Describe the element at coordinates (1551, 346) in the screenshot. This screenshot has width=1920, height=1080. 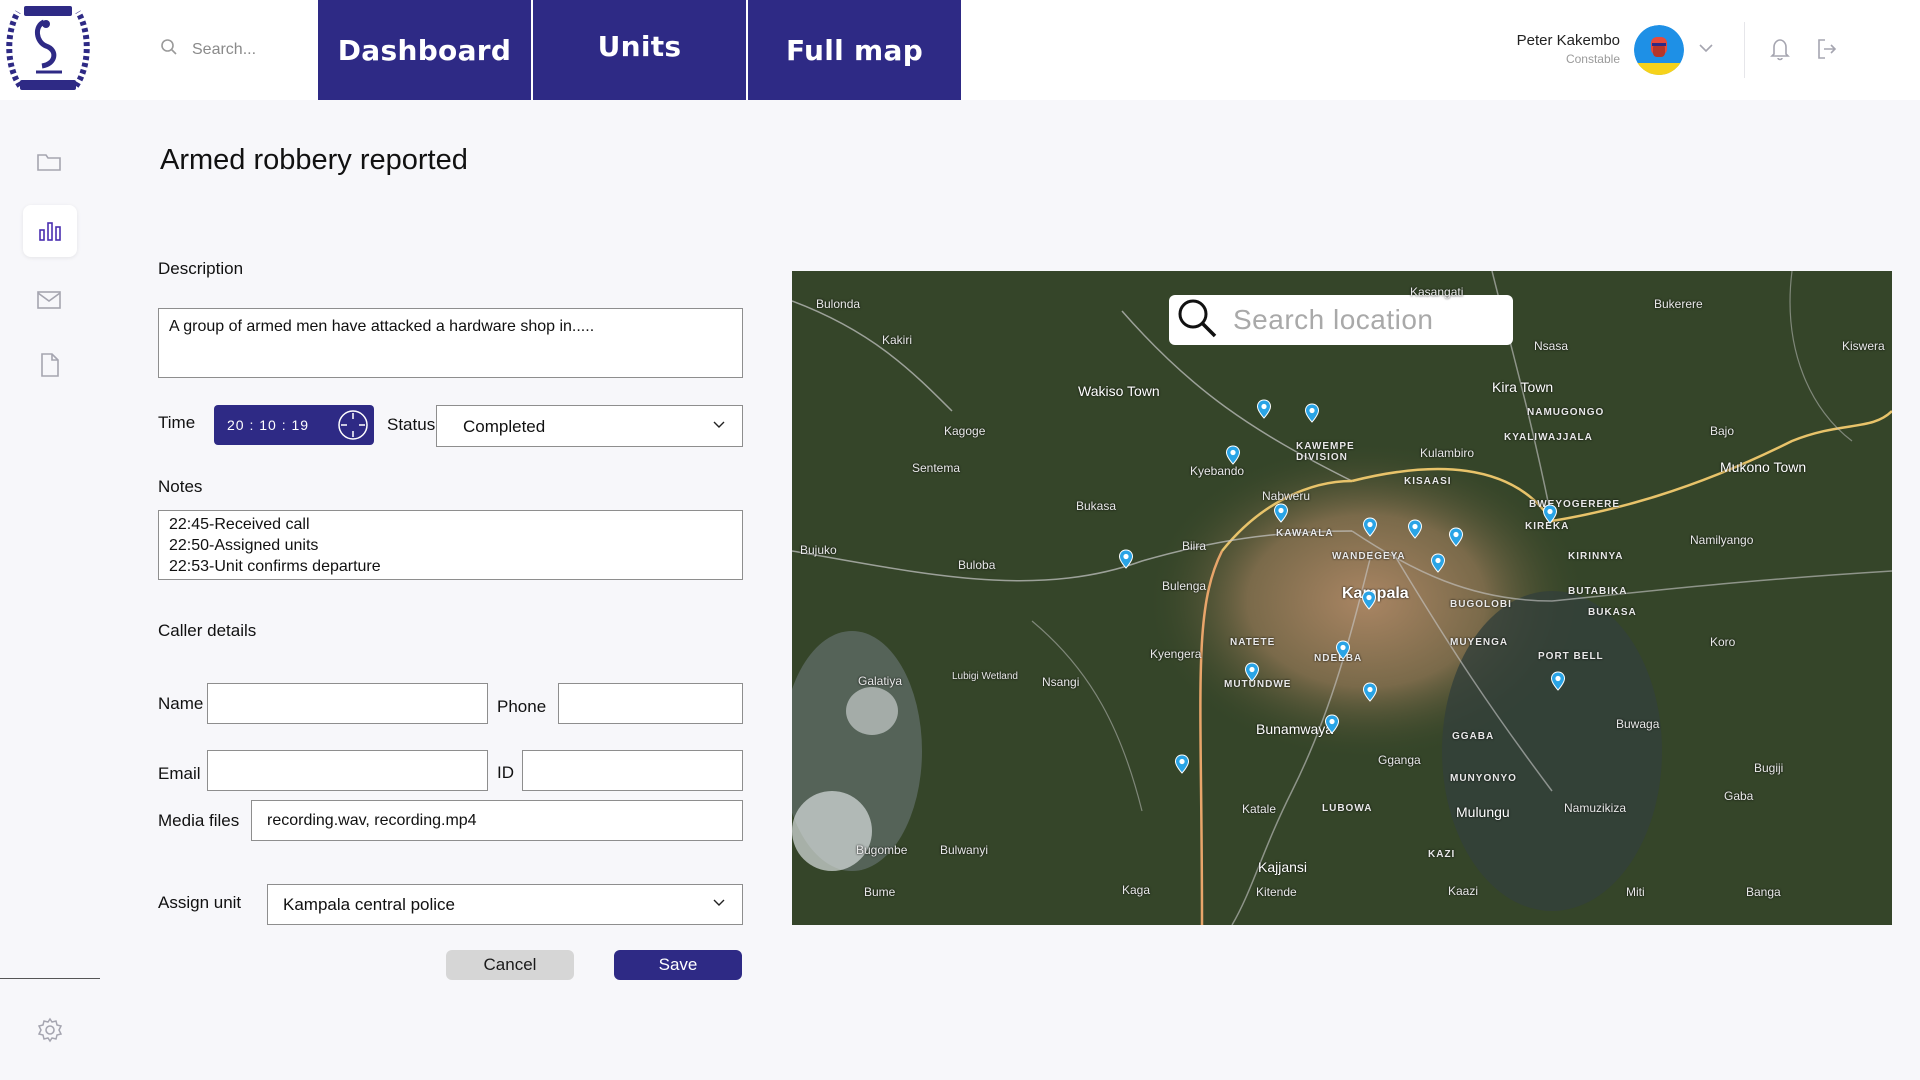
I see `map-label: Nsasa` at that location.